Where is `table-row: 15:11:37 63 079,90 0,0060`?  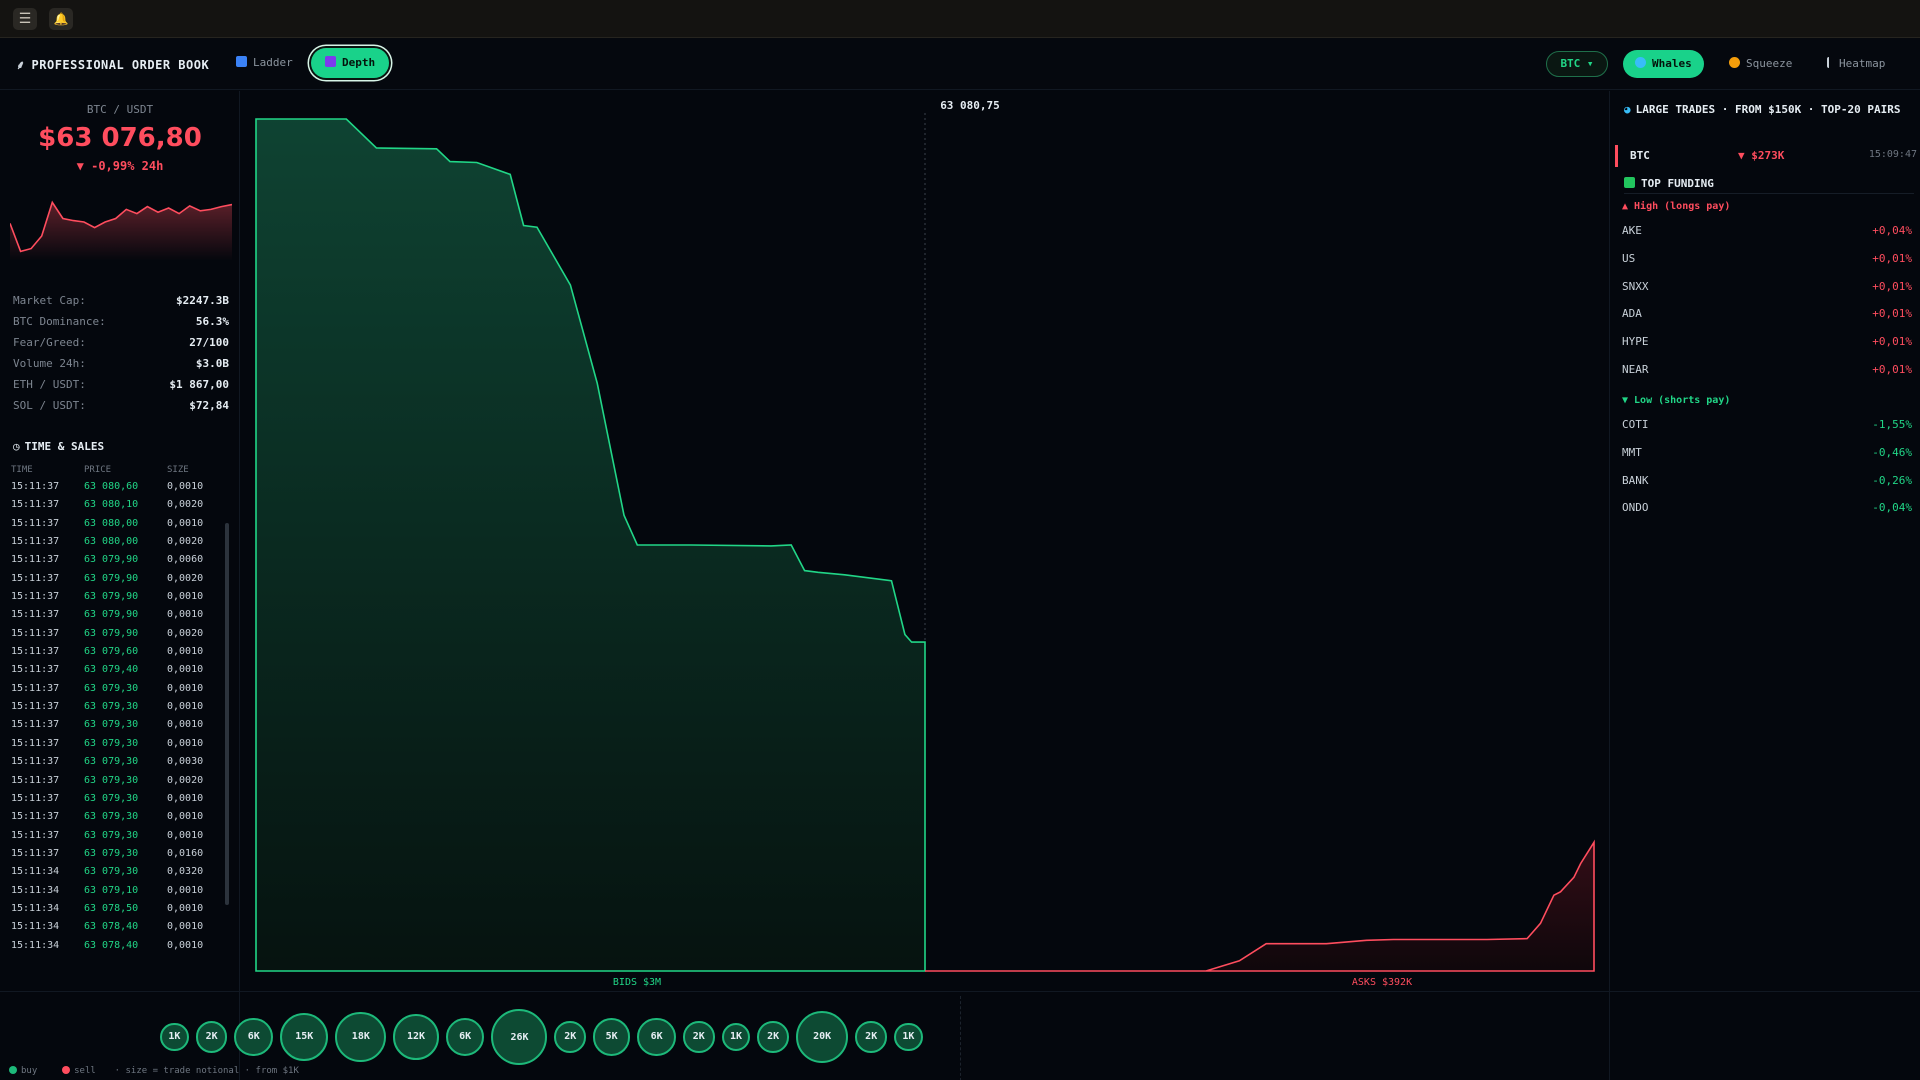
table-row: 15:11:37 63 079,90 0,0060 is located at coordinates (116, 563).